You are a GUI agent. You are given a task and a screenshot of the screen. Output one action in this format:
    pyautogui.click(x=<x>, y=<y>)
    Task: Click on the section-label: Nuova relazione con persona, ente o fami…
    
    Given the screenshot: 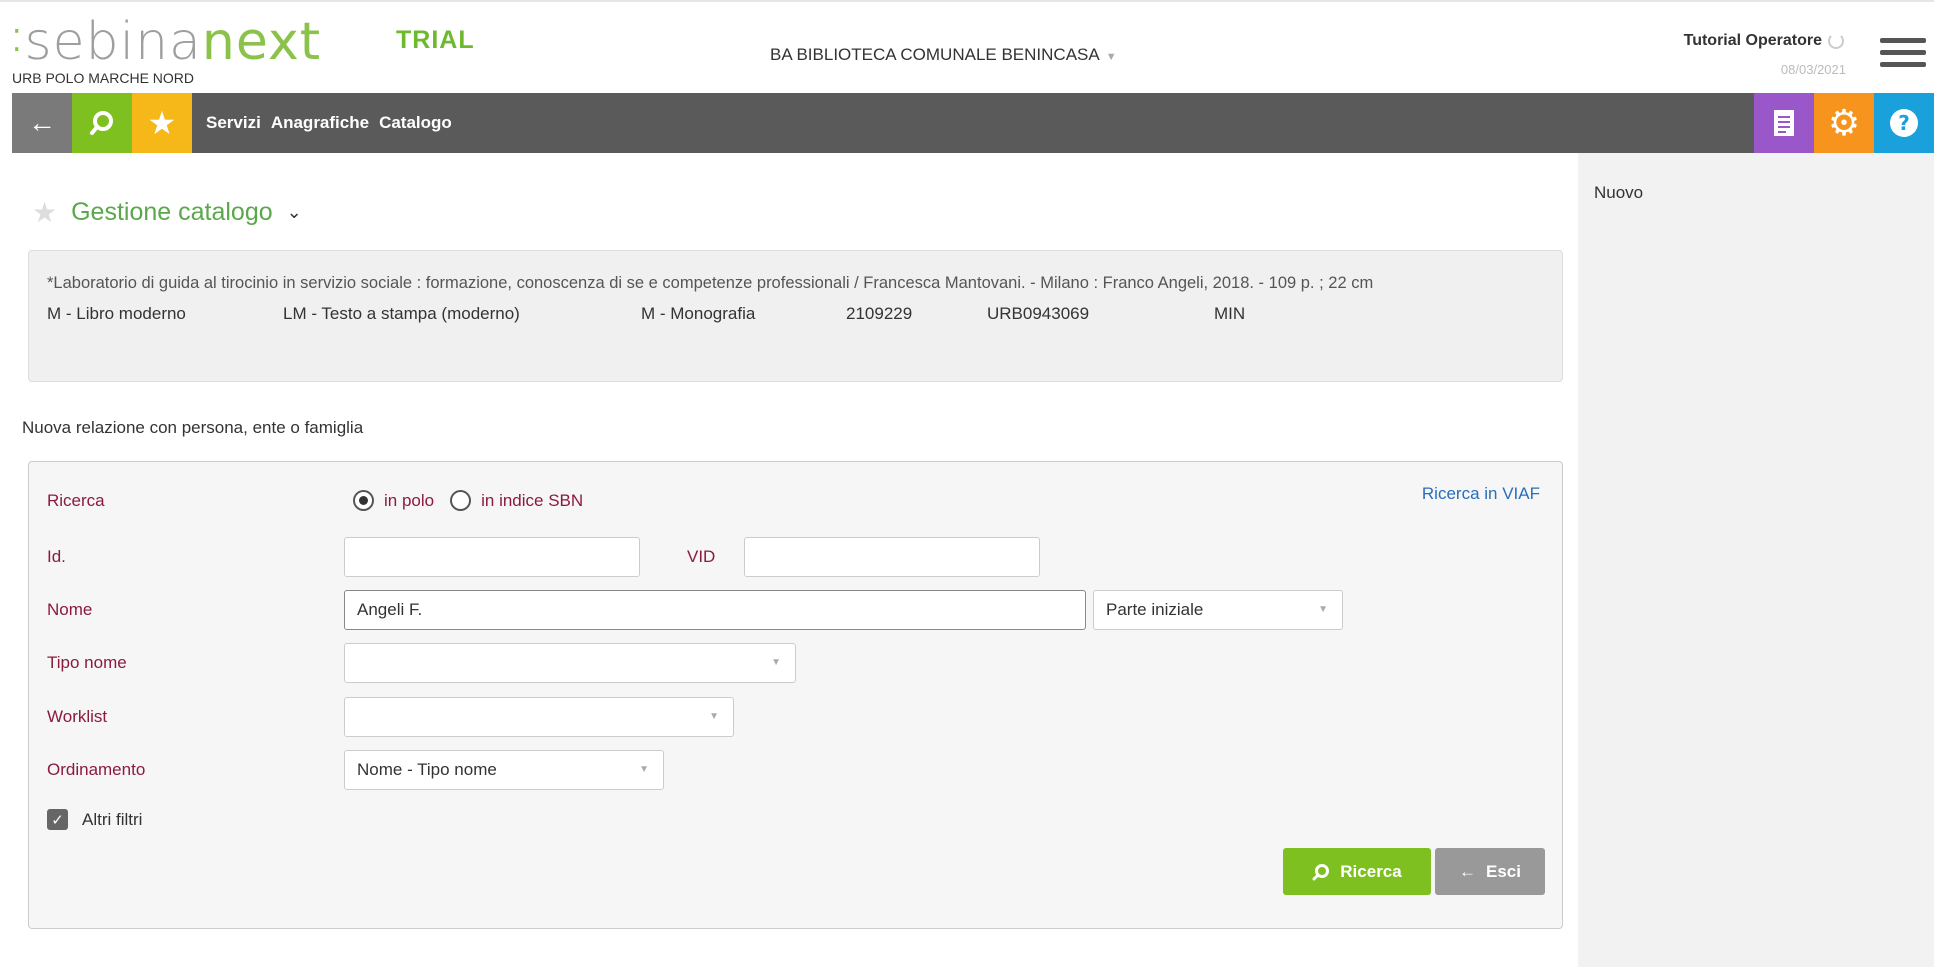 What is the action you would take?
    pyautogui.click(x=193, y=427)
    